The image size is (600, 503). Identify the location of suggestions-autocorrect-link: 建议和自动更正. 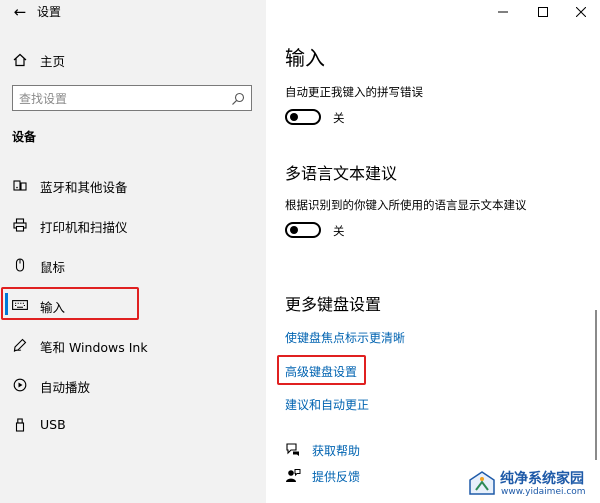
(327, 404).